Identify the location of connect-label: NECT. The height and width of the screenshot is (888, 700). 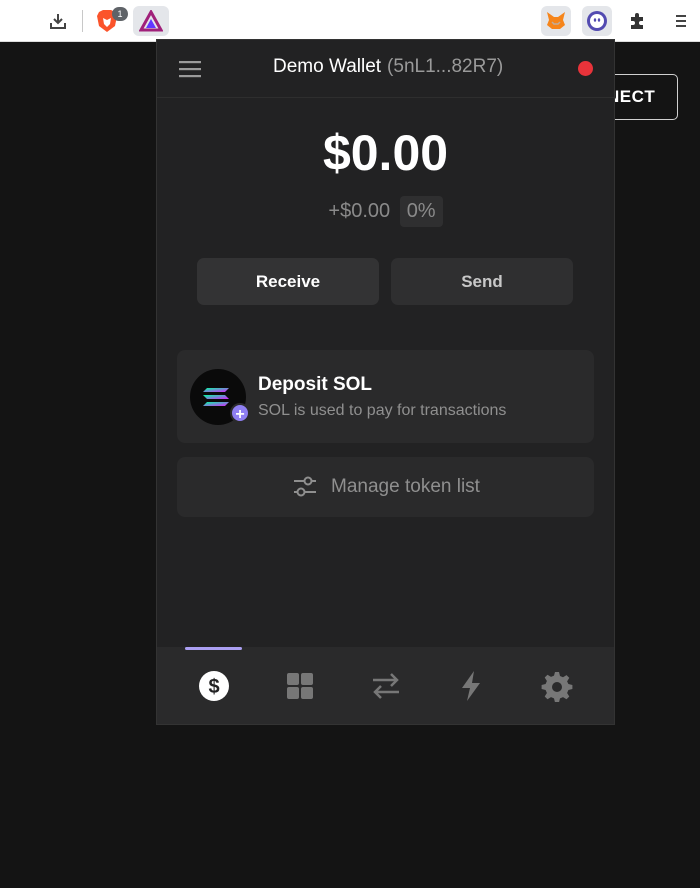
(631, 96).